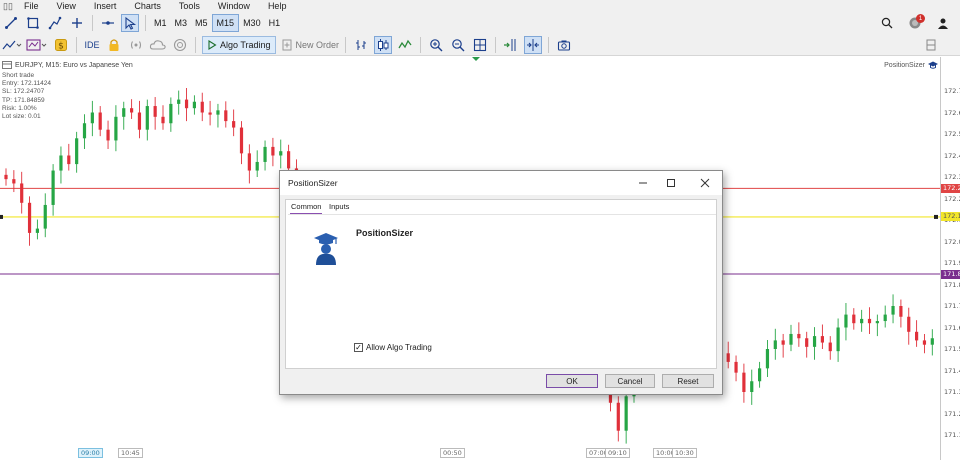  Describe the element at coordinates (684, 453) in the screenshot. I see `time-label: 10:30` at that location.